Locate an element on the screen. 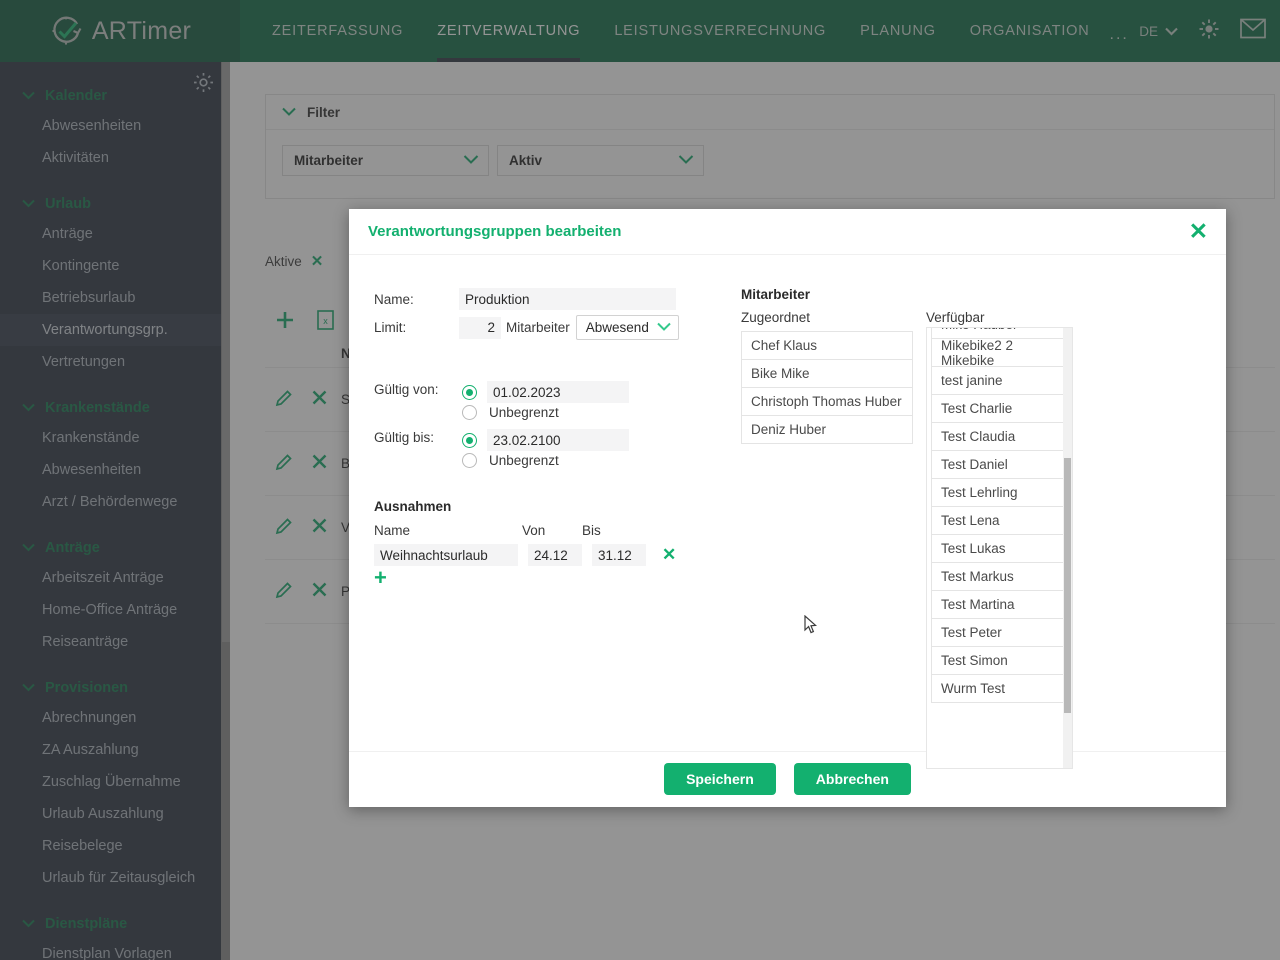  available-employee-item: Mikebike2 2 Mikebike is located at coordinates (1000, 353).